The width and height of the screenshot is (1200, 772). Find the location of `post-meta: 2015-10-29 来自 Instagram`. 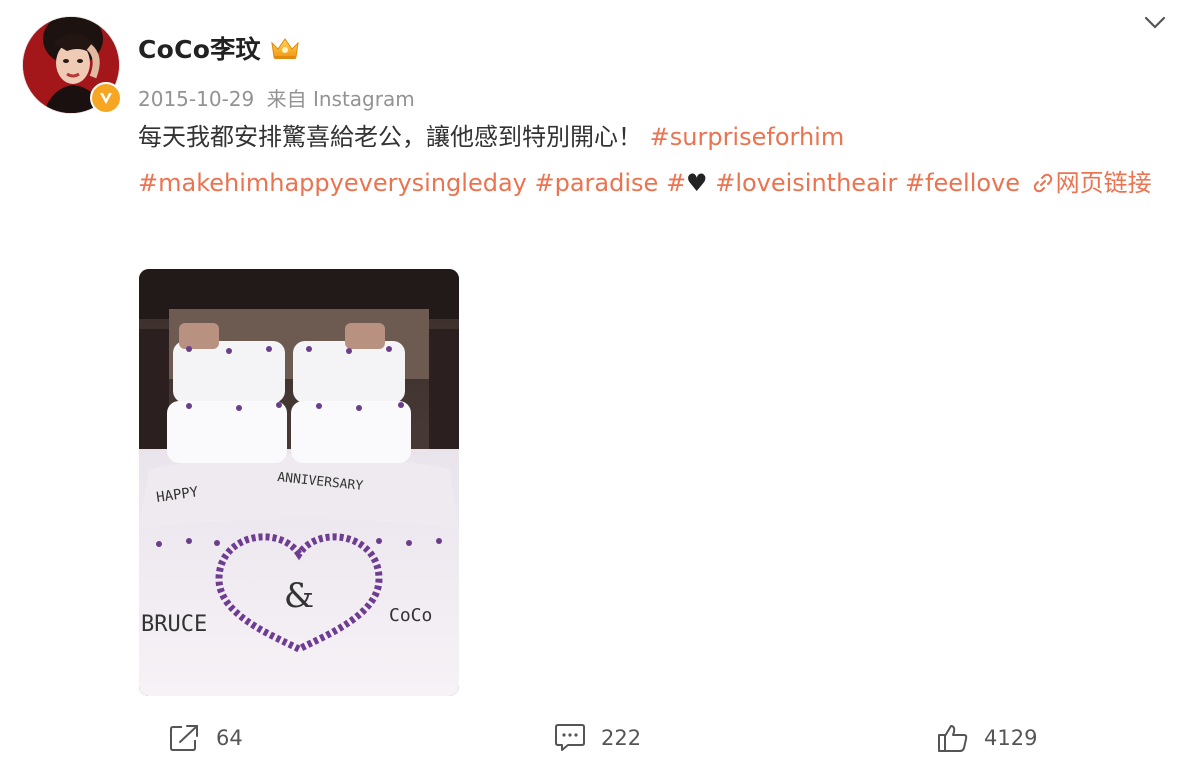

post-meta: 2015-10-29 来自 Instagram is located at coordinates (279, 97).